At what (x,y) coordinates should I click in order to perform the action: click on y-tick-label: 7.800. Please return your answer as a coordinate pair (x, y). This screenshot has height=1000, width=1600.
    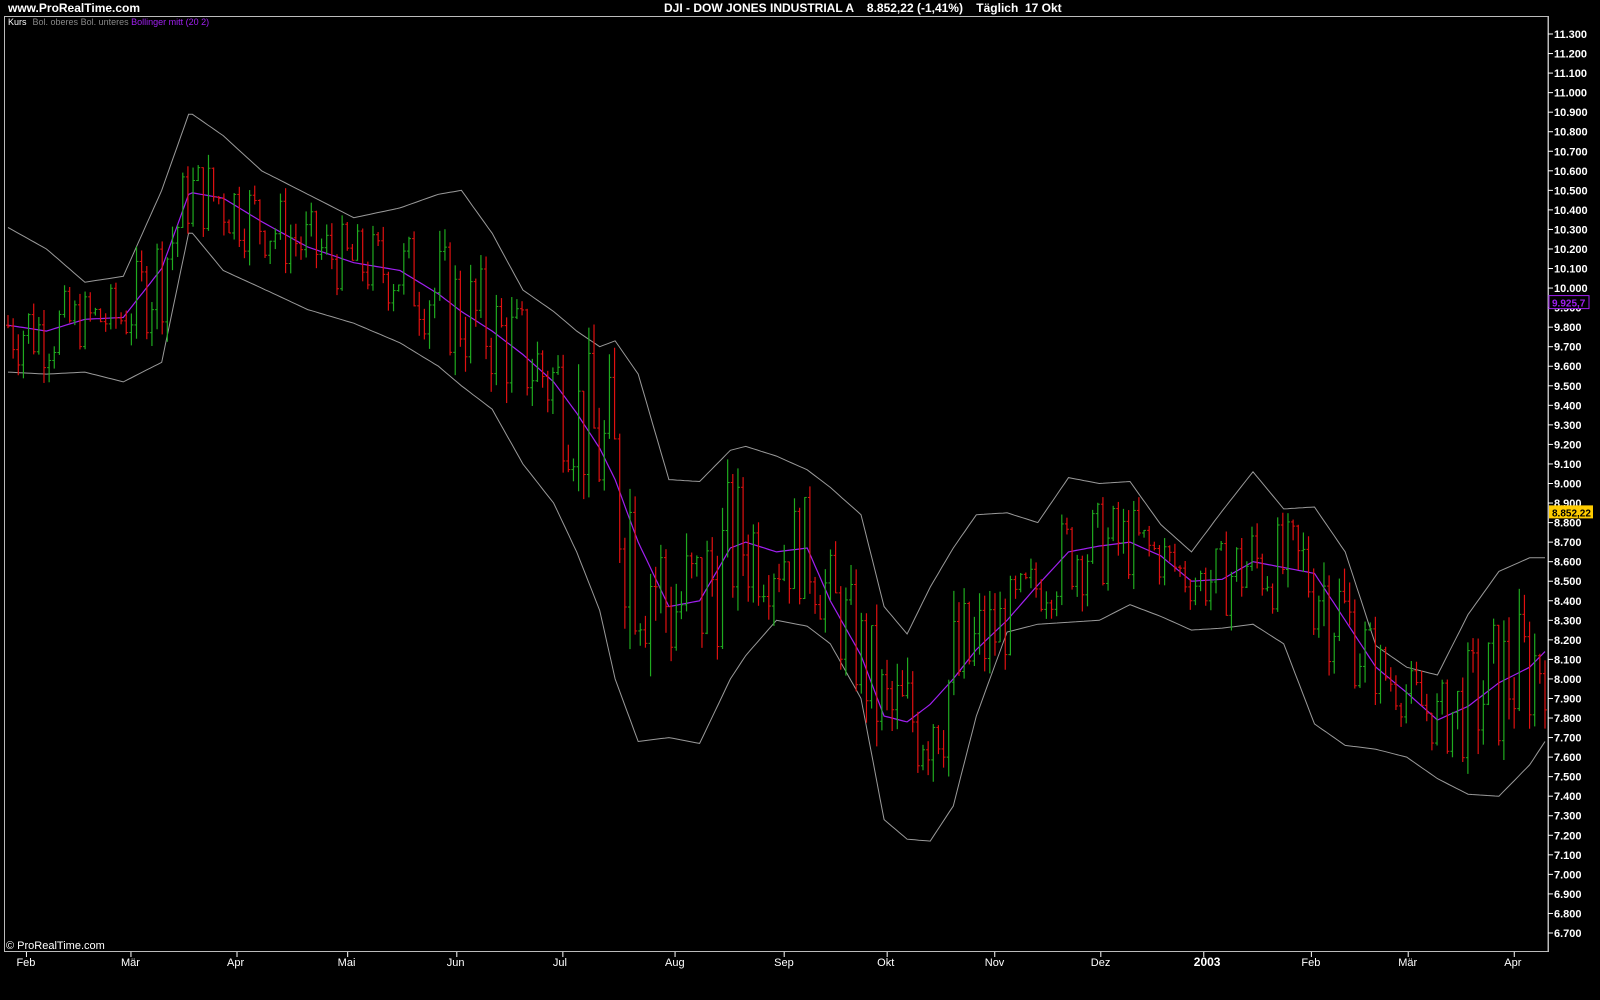
    Looking at the image, I should click on (1568, 719).